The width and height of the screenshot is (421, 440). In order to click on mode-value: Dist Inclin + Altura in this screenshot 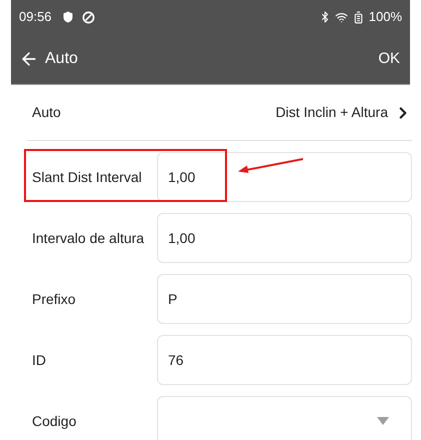, I will do `click(332, 112)`.